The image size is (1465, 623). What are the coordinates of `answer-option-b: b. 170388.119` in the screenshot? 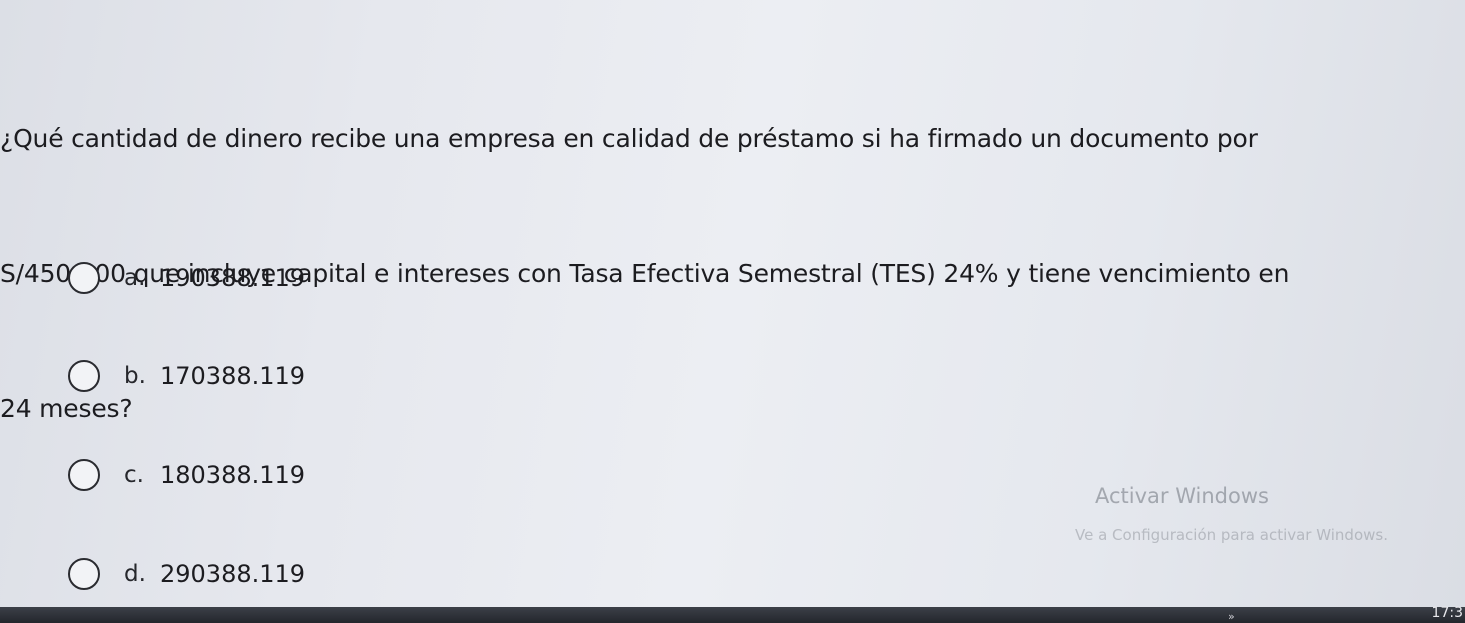 It's located at (186, 376).